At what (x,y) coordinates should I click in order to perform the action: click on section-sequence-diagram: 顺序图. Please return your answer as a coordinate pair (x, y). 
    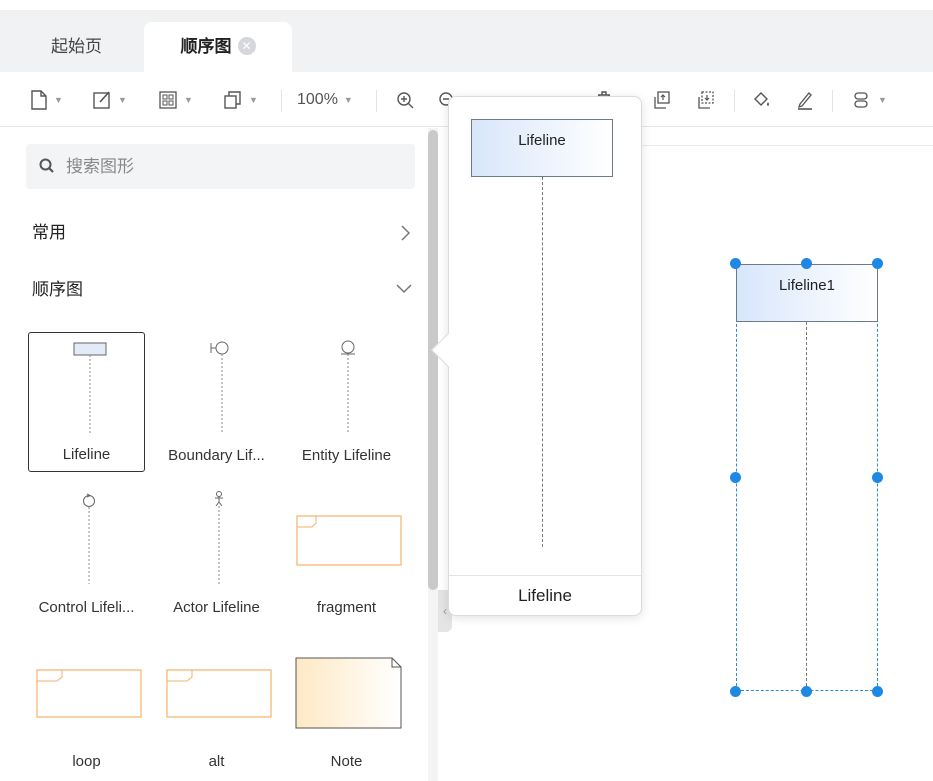
    Looking at the image, I should click on (224, 290).